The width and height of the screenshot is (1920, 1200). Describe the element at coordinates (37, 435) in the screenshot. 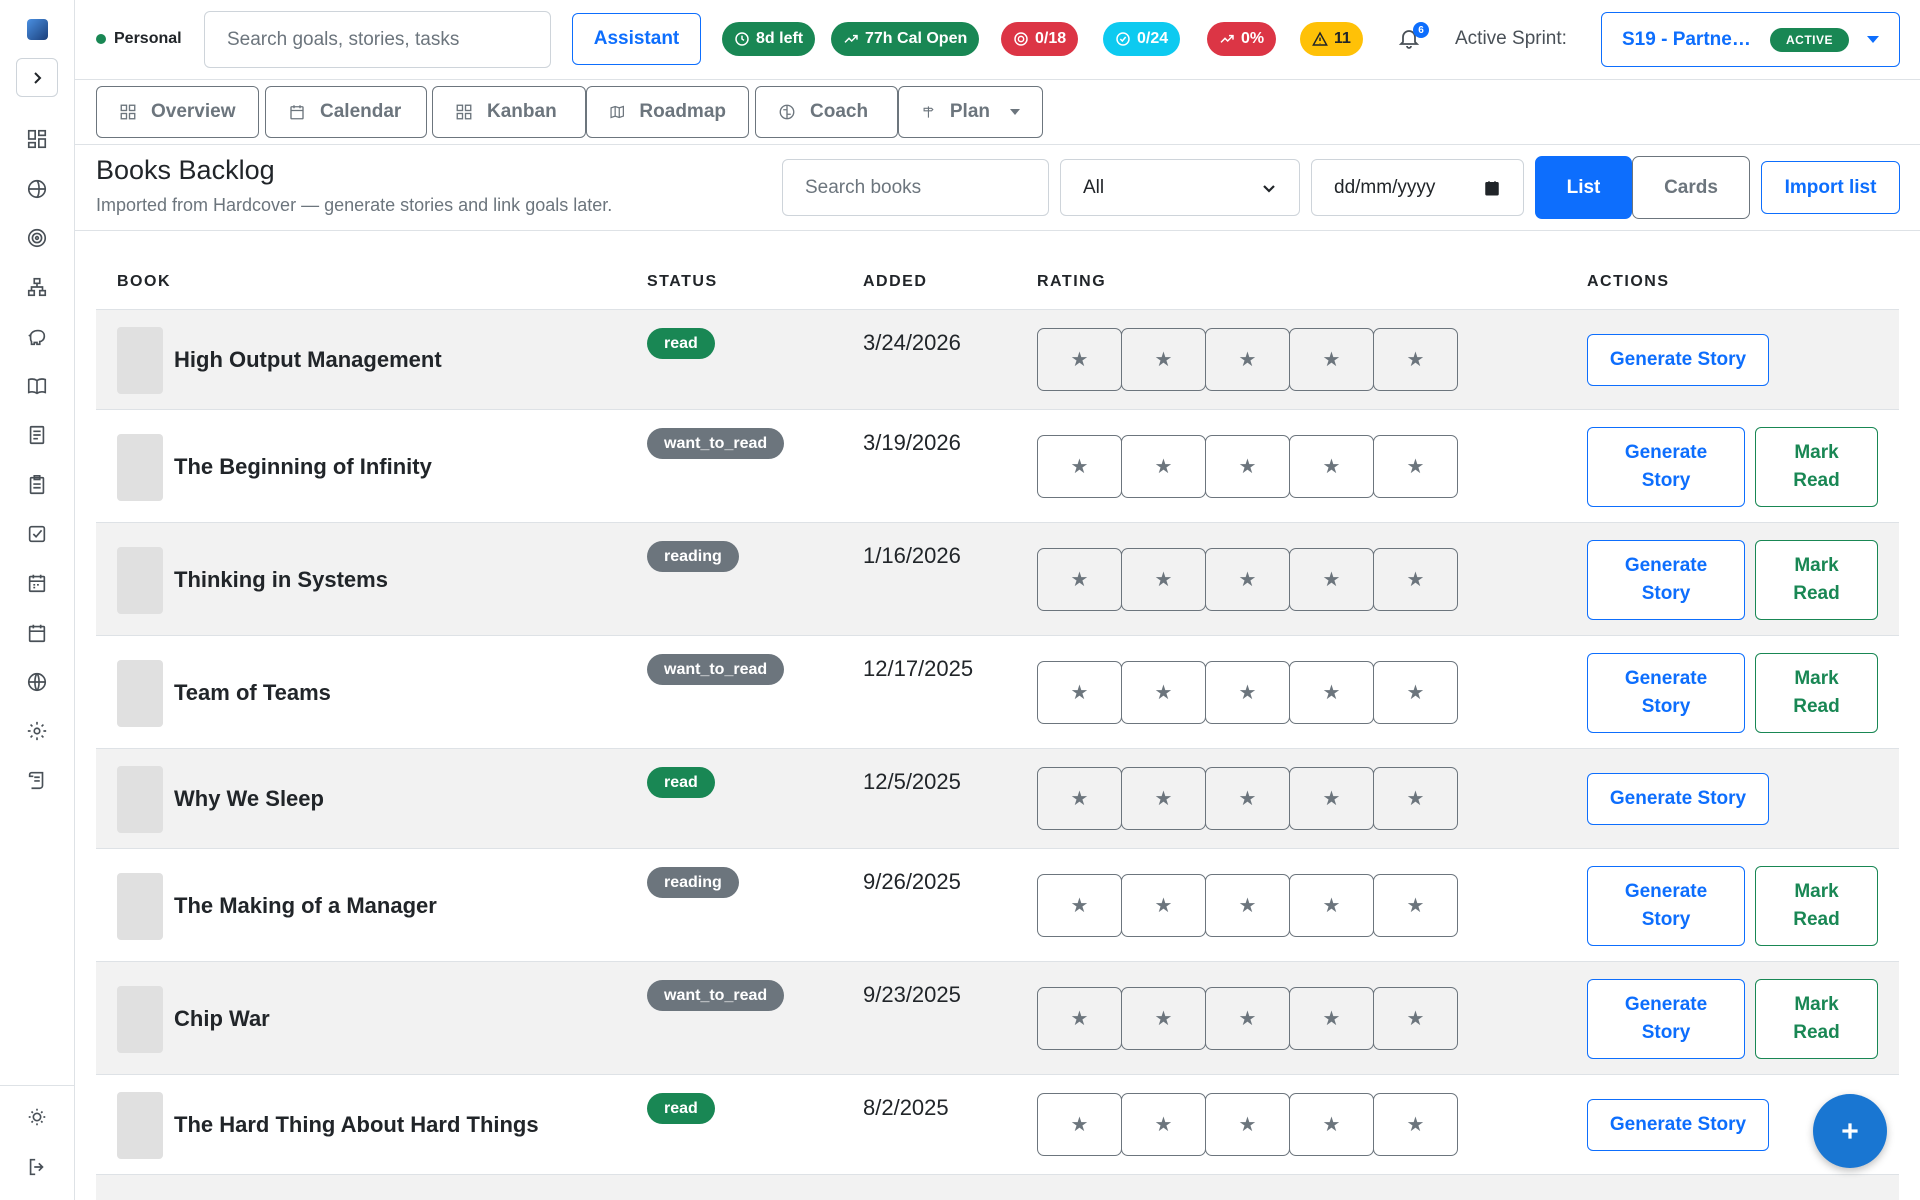

I see `notes-icon` at that location.